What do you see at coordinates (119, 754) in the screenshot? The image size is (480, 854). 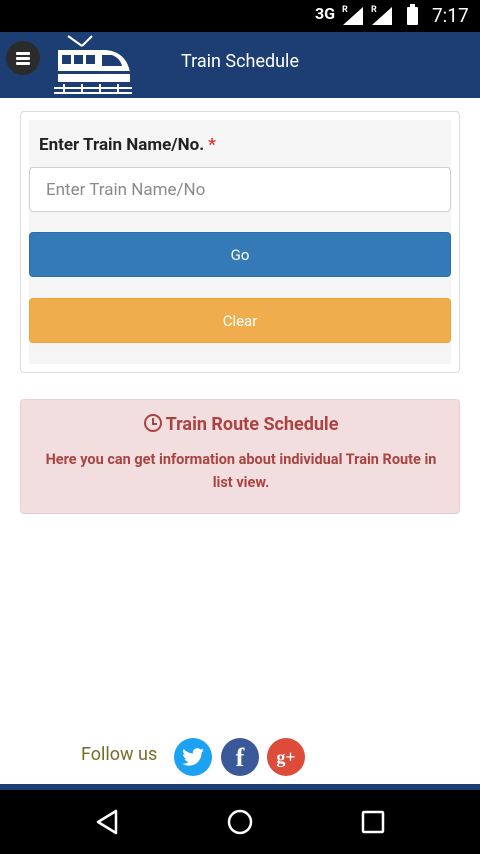 I see `follow-us-label: Follow us` at bounding box center [119, 754].